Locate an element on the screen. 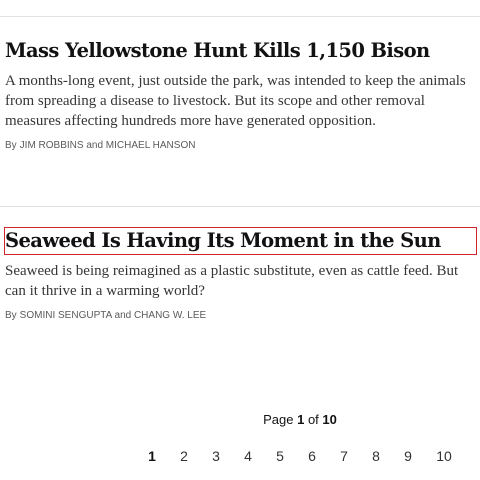 The width and height of the screenshot is (480, 480). page-link: 9 is located at coordinates (408, 456).